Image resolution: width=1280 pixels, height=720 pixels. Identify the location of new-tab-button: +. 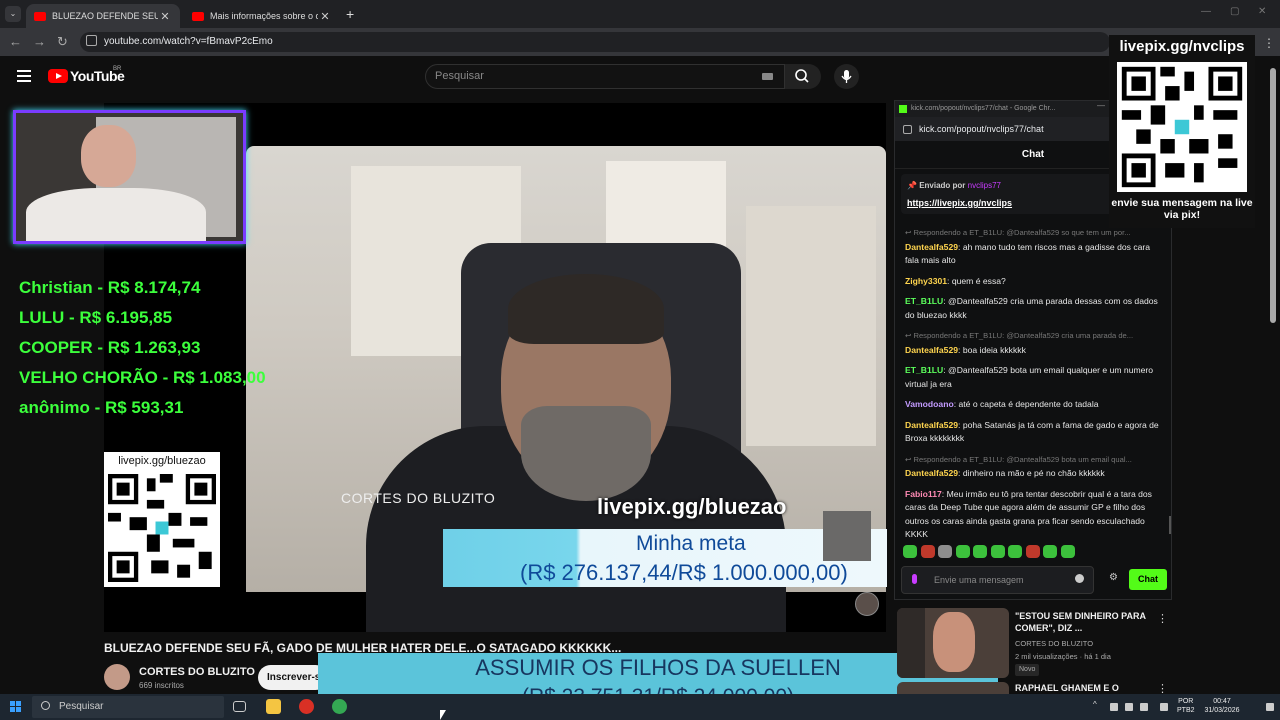
(350, 14).